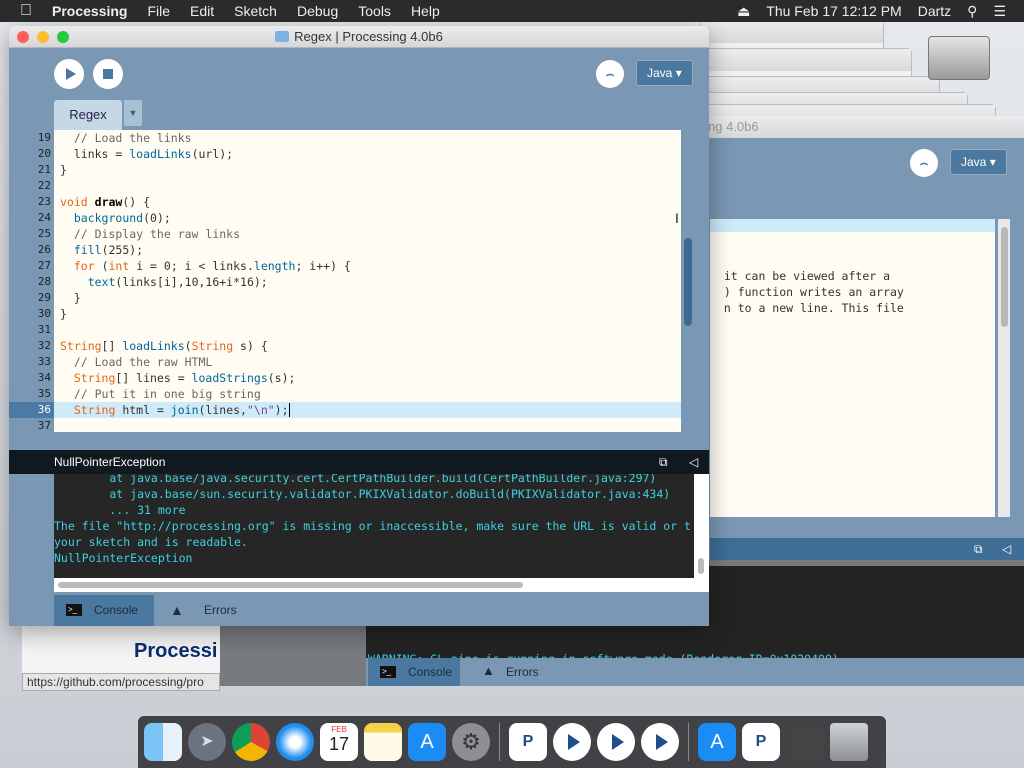  I want to click on user-name: Dartz, so click(934, 11).